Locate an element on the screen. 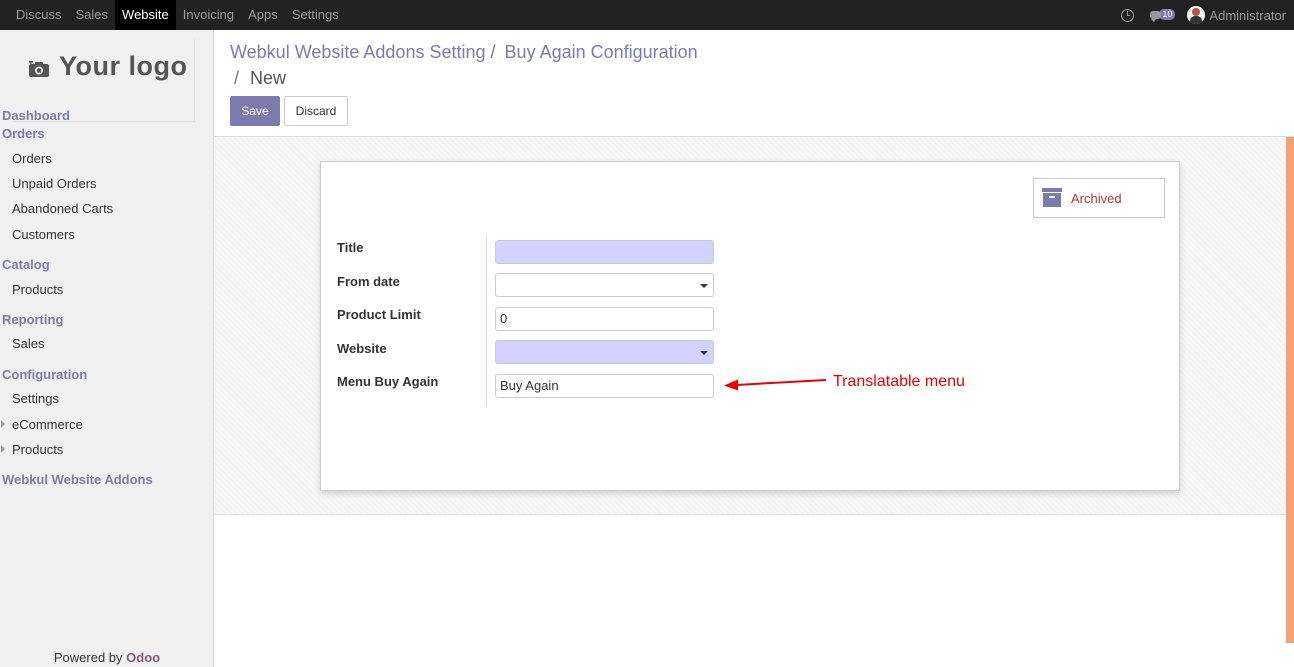 The height and width of the screenshot is (667, 1294). scrollbar-track is located at coordinates (1290, 390).